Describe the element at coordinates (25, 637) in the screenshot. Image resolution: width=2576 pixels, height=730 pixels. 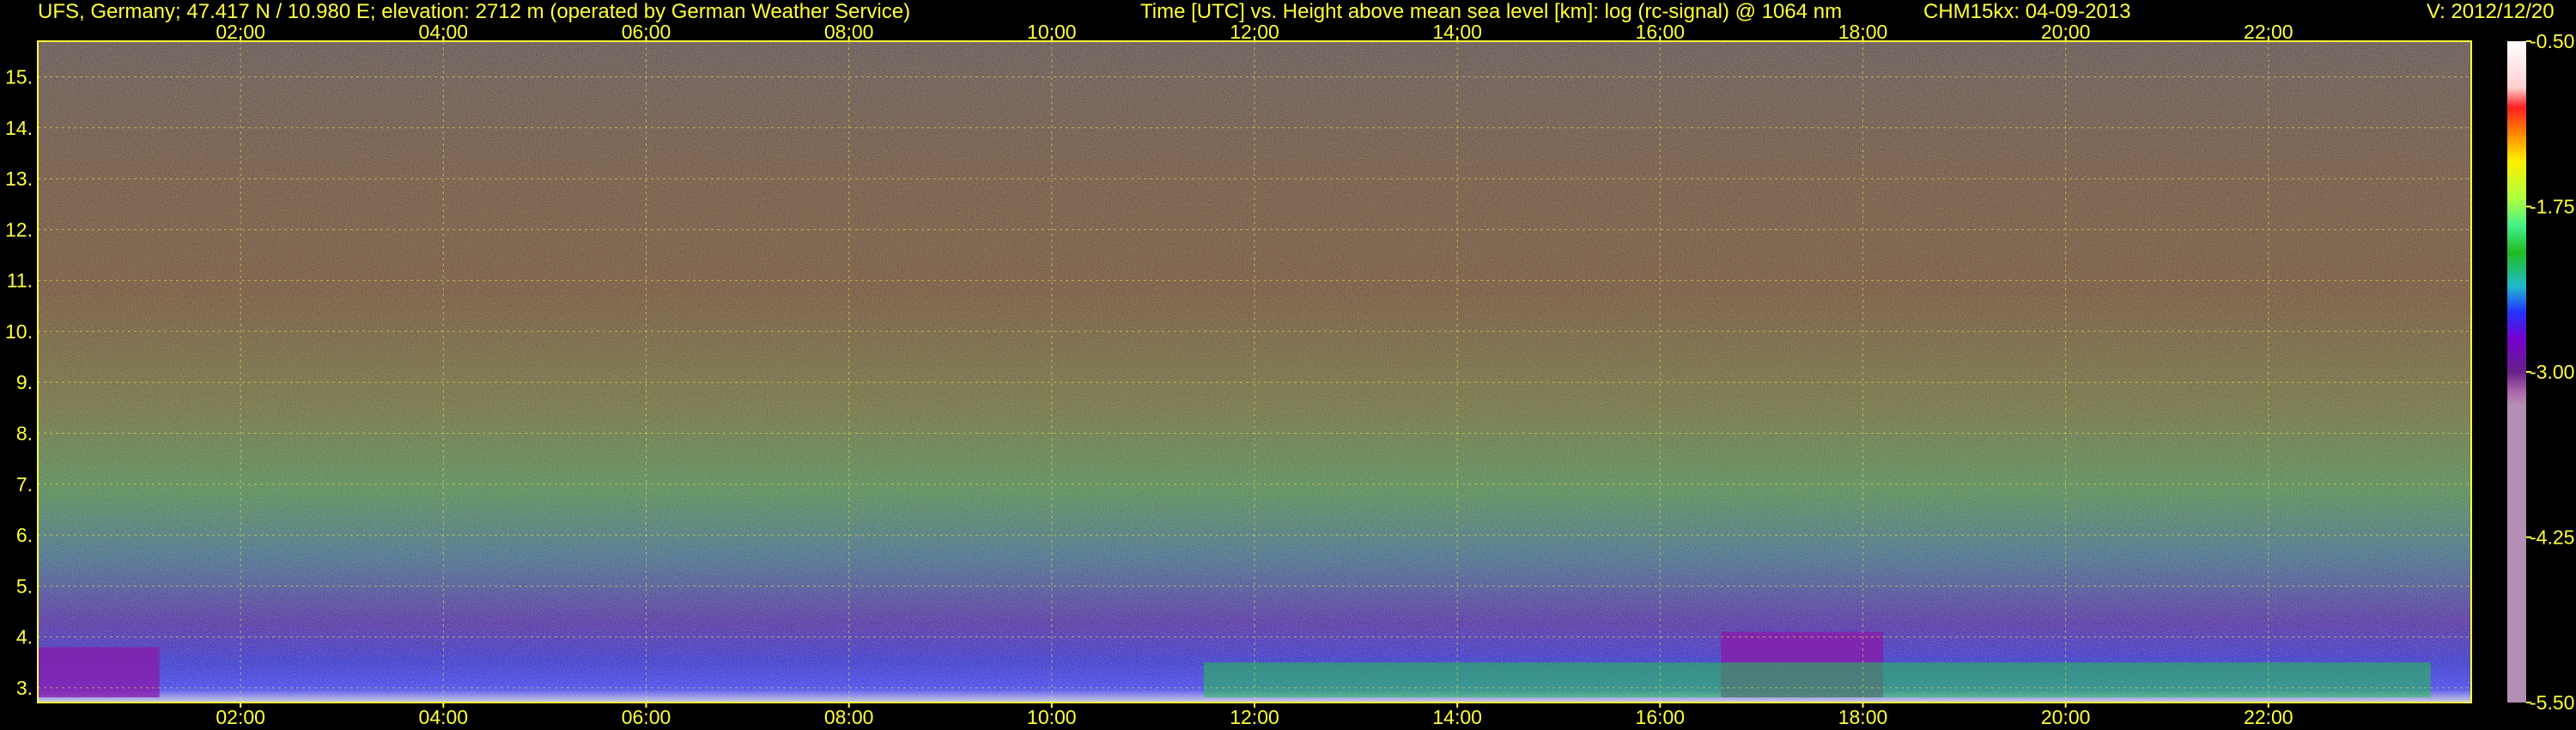
I see `y-tick-label: 4.` at that location.